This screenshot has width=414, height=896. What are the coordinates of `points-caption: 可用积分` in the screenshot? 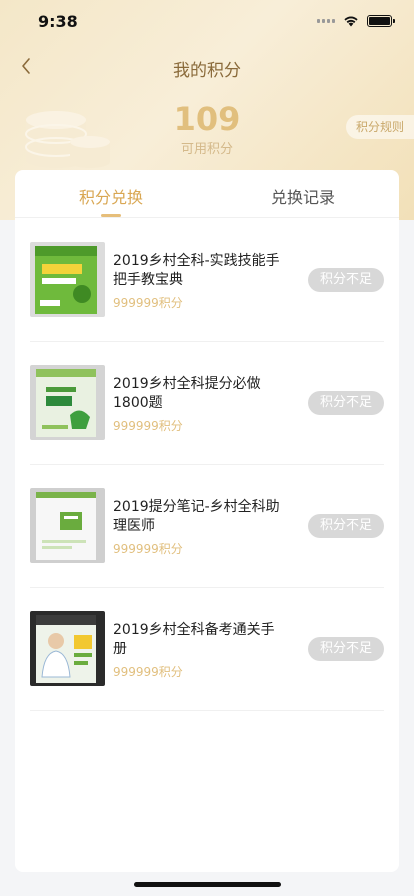 It's located at (206, 149).